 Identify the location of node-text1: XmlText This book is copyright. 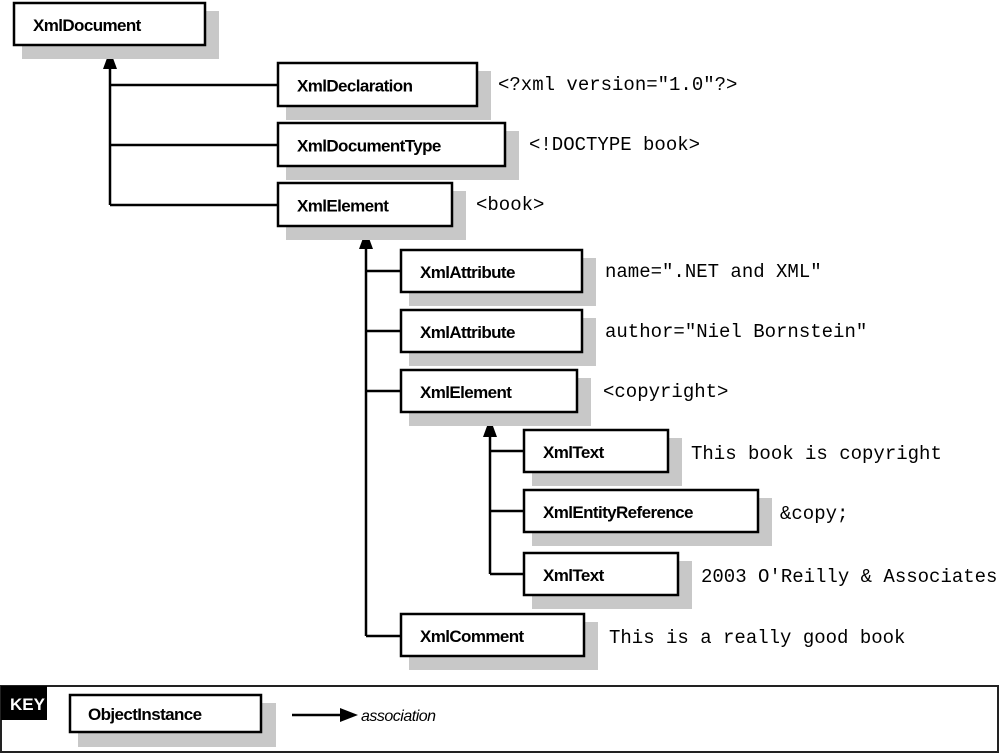
(732, 457).